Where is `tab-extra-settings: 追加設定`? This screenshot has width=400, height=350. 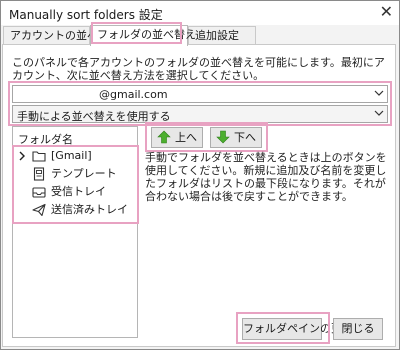 tab-extra-settings: 追加設定 is located at coordinates (222, 35).